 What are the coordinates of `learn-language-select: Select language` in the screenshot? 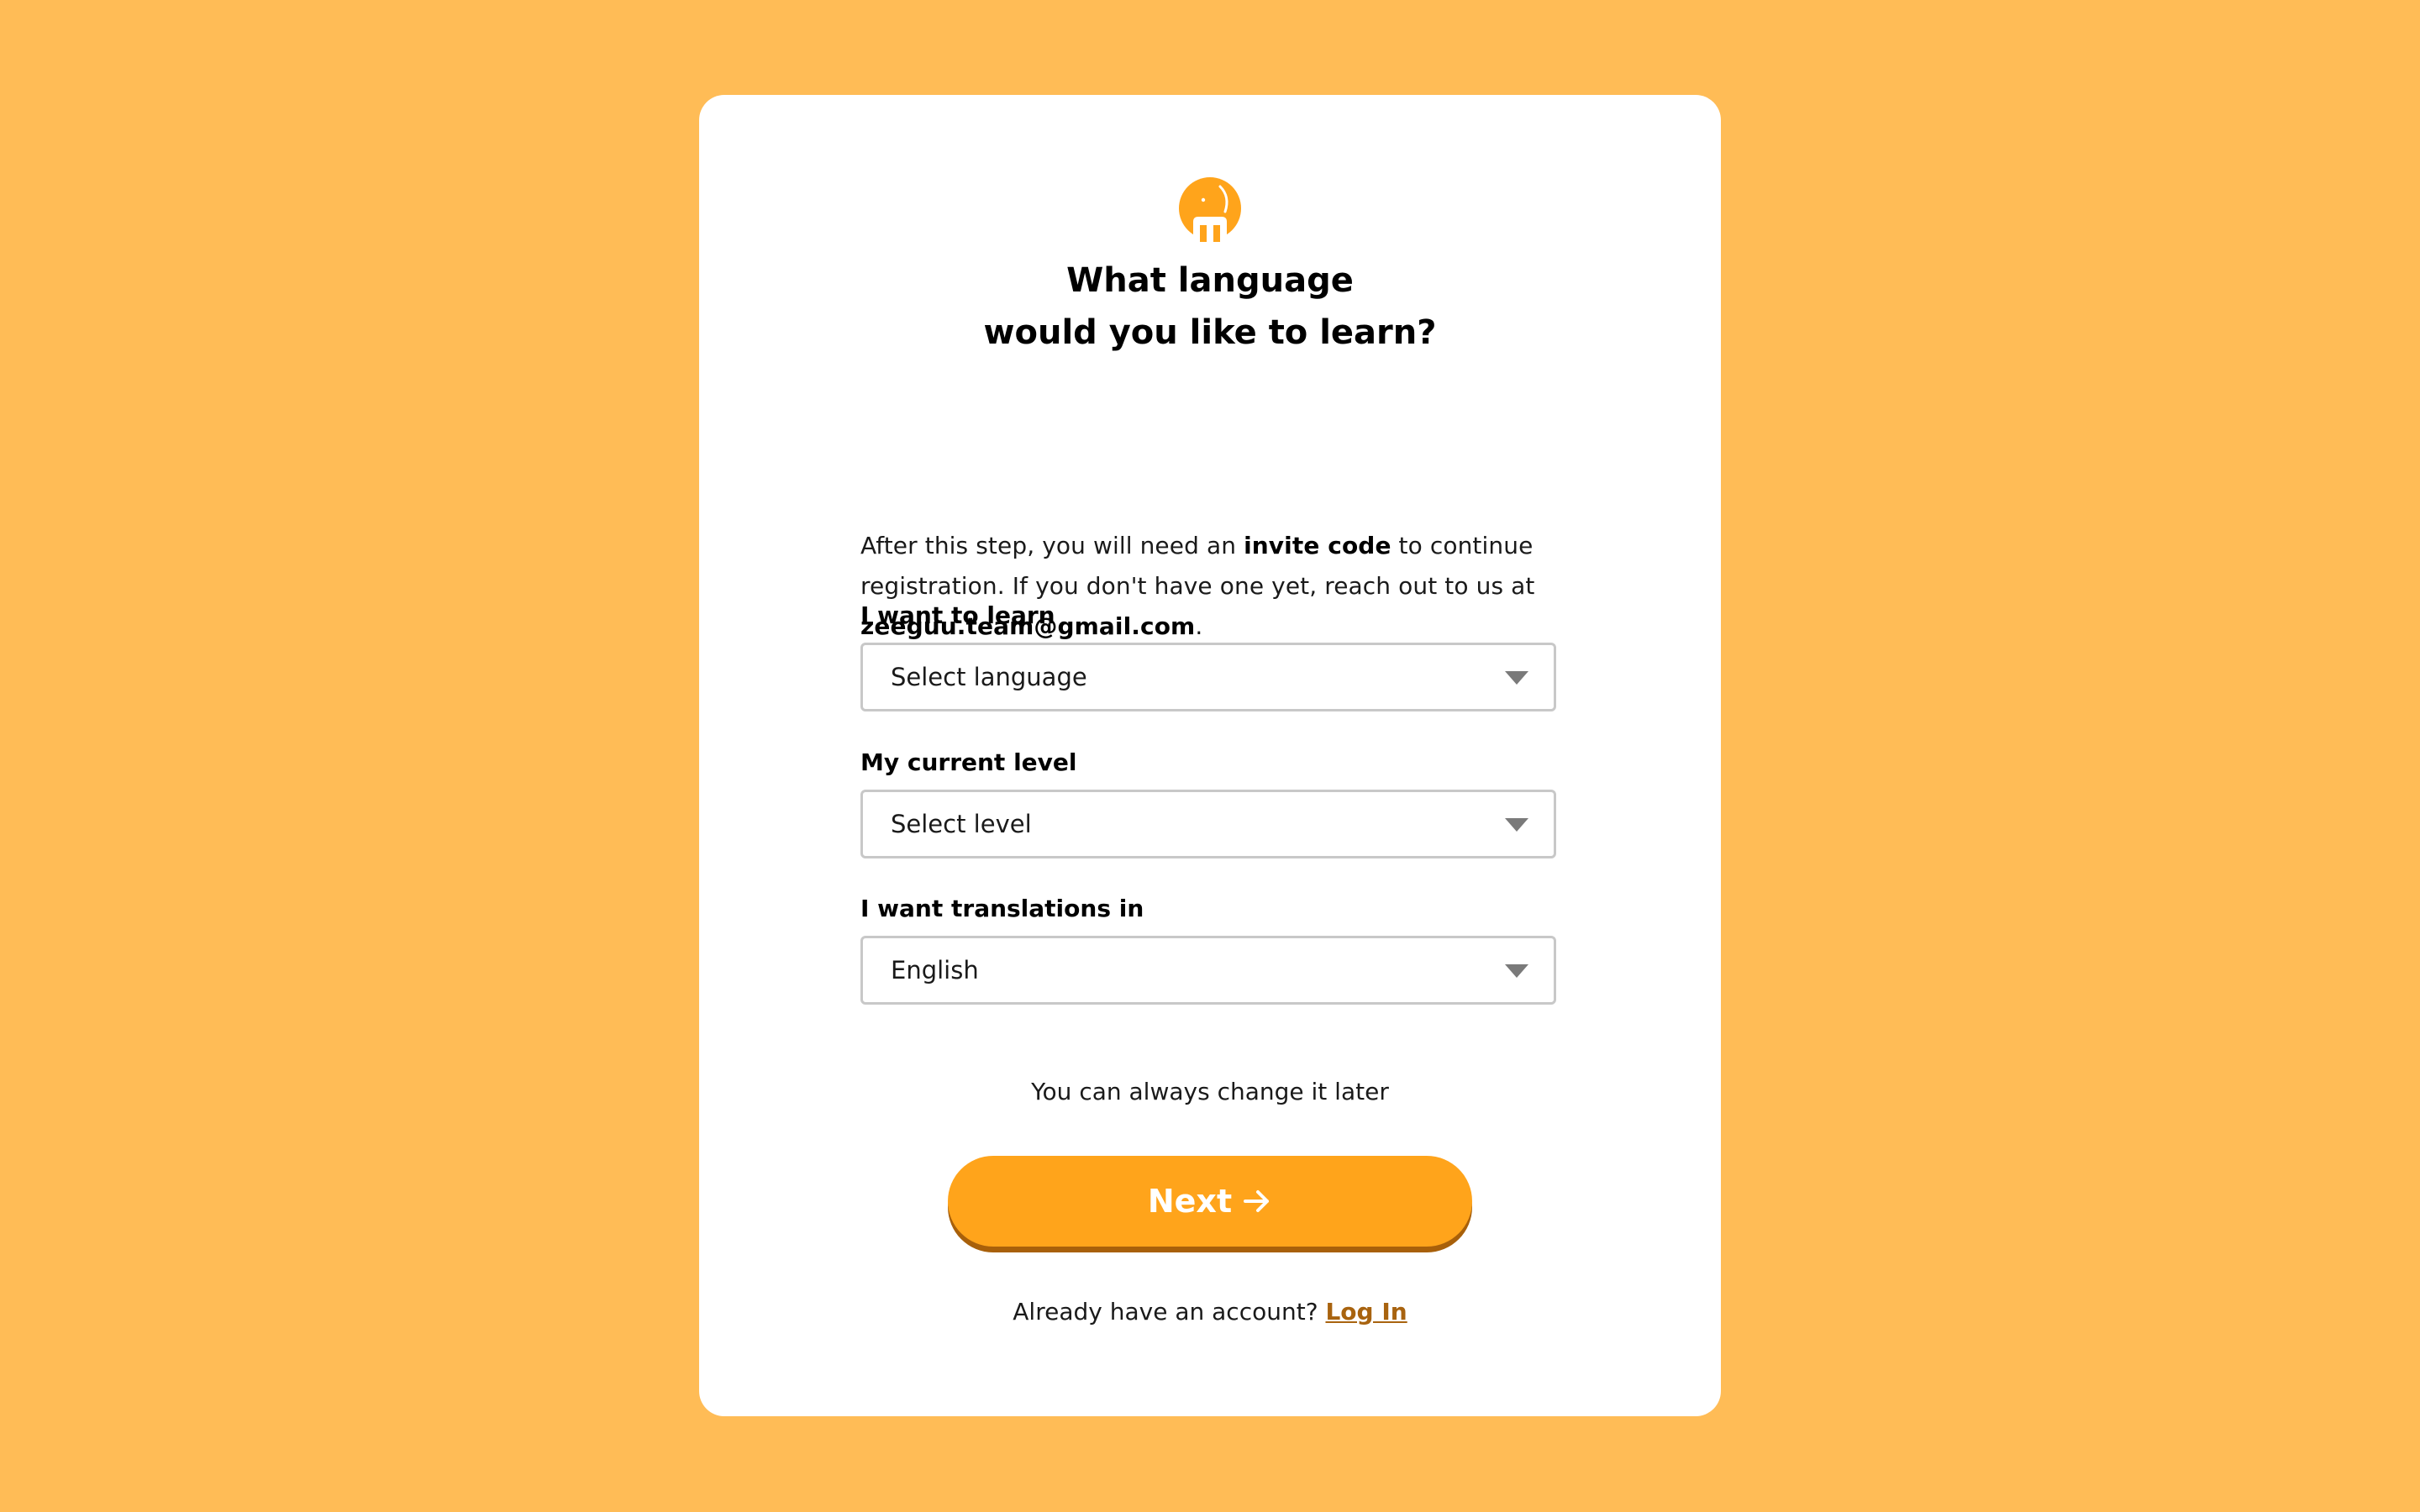 It's located at (1208, 677).